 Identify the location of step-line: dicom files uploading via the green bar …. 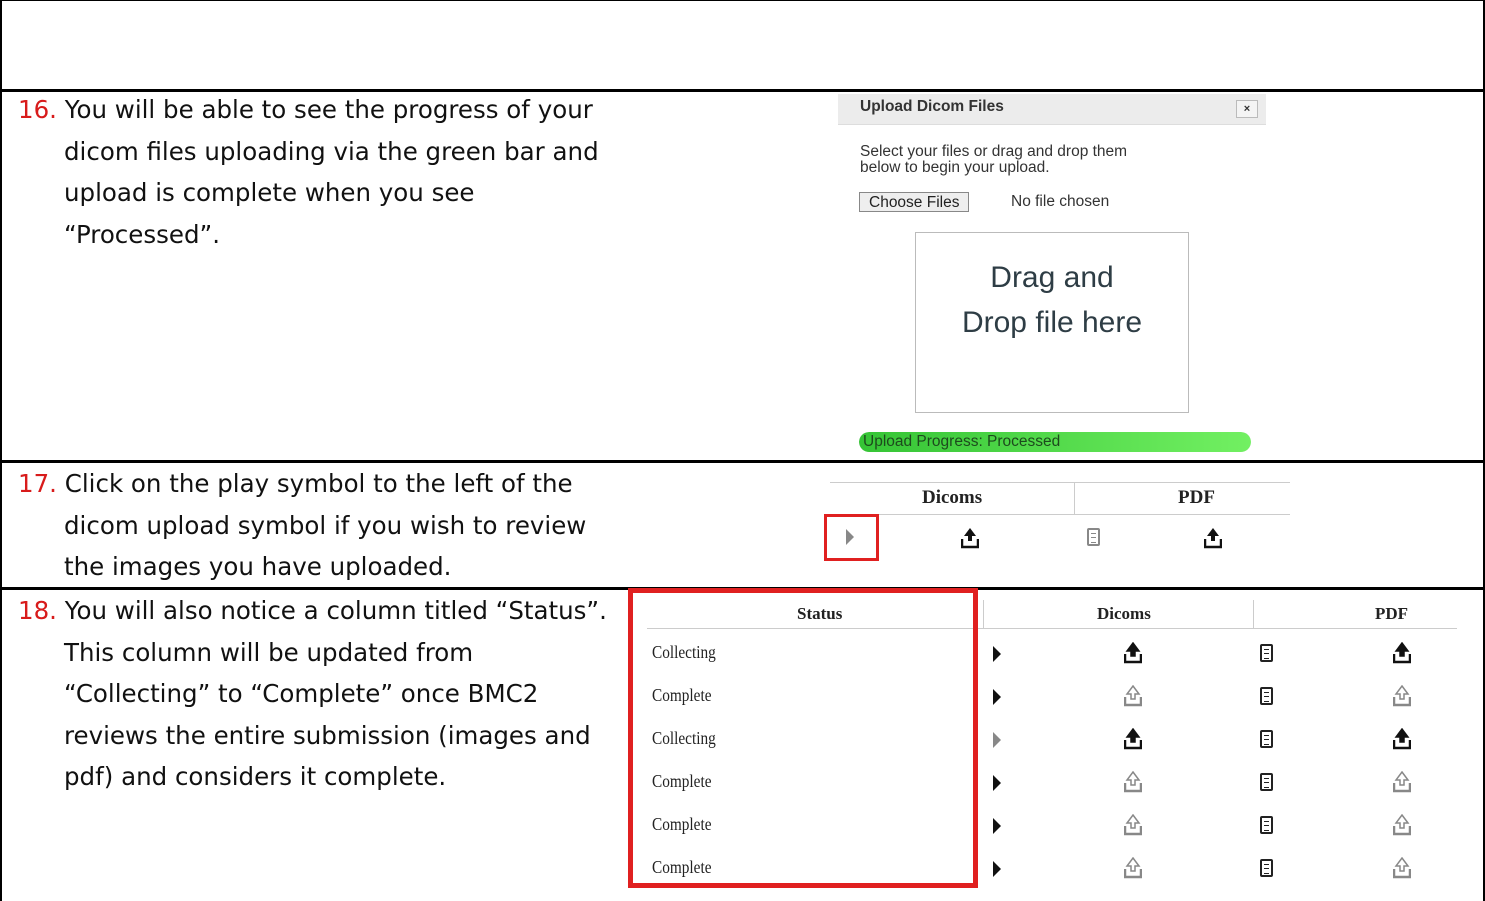
(313, 152).